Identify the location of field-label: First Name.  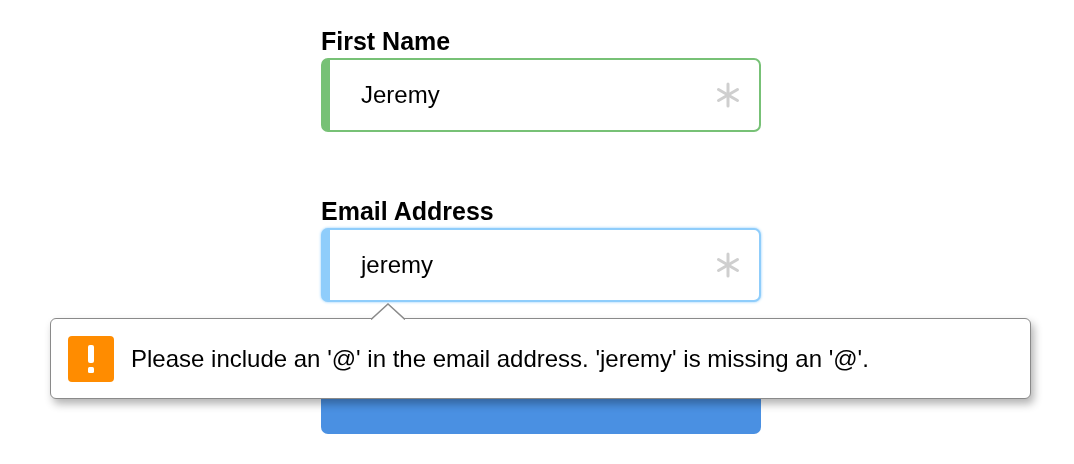
(386, 41).